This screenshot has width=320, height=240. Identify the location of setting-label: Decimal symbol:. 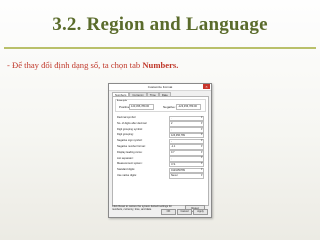
(127, 117).